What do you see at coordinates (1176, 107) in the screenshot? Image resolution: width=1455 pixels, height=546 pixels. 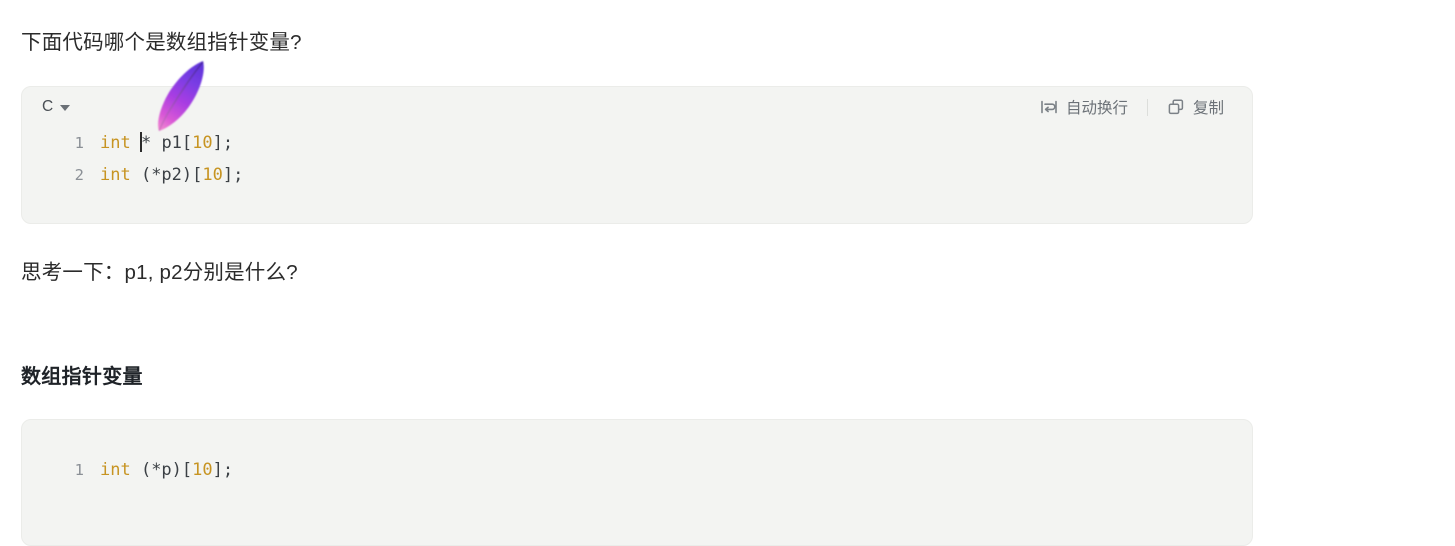 I see `copy-icon` at bounding box center [1176, 107].